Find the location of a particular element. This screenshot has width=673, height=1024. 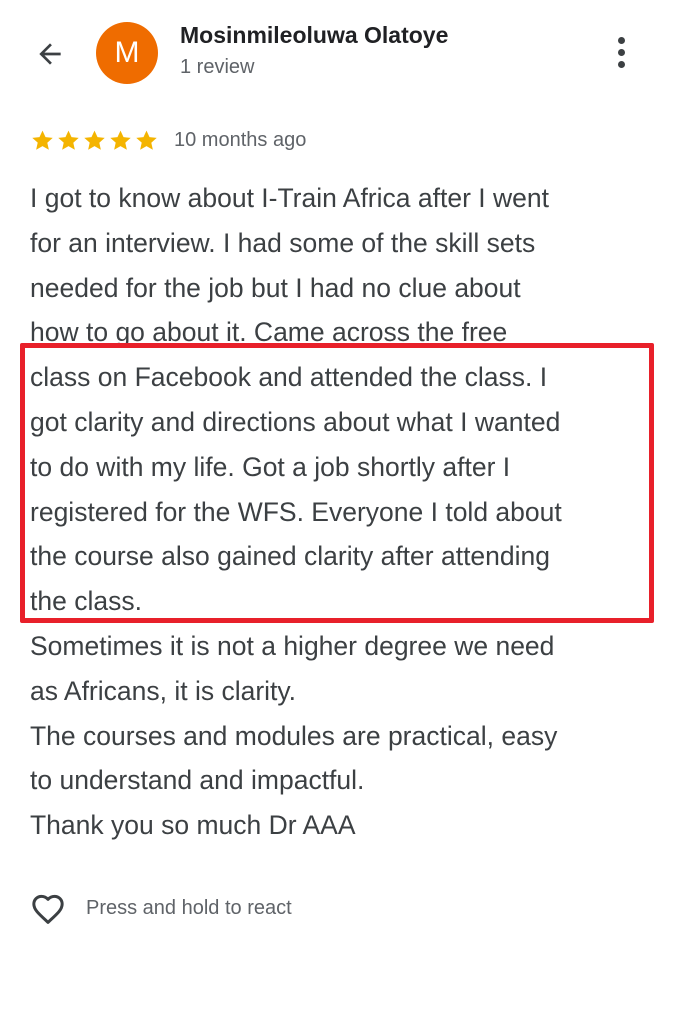

reviewer-name: Mosinmileoluwa Olatoye is located at coordinates (314, 35).